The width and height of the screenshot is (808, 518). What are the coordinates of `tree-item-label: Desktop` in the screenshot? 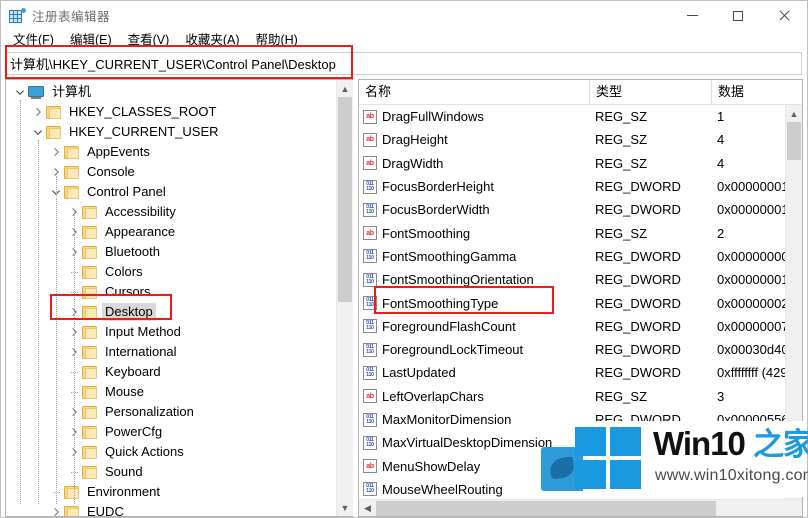 It's located at (129, 312).